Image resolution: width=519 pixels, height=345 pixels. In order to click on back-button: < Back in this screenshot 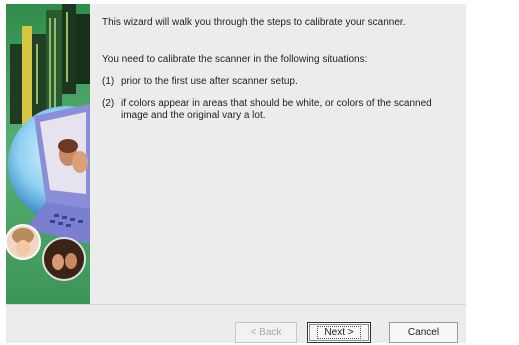, I will do `click(266, 332)`.